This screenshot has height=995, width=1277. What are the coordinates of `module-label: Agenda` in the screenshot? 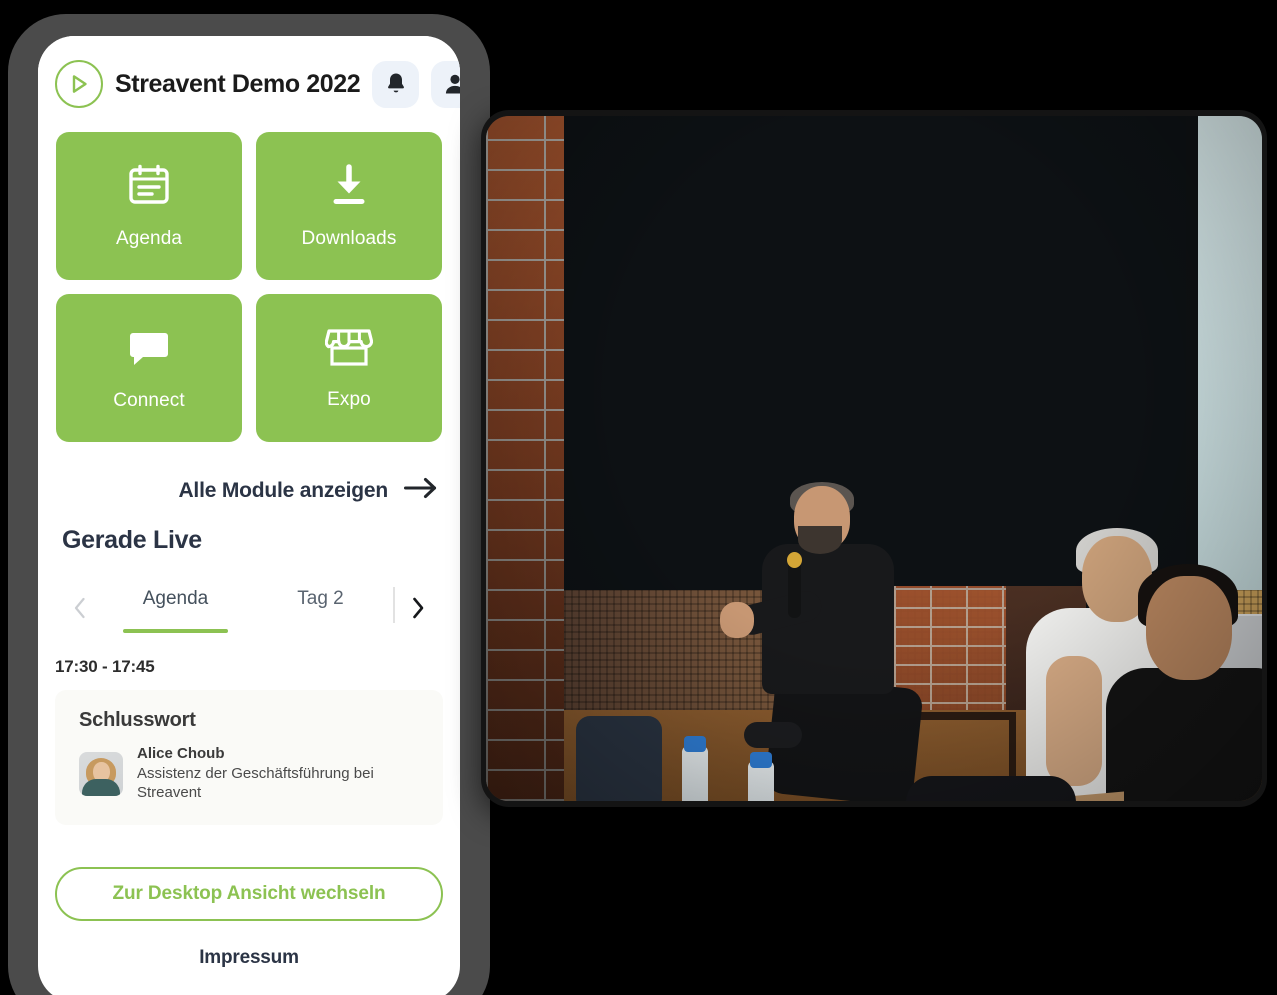 It's located at (149, 238).